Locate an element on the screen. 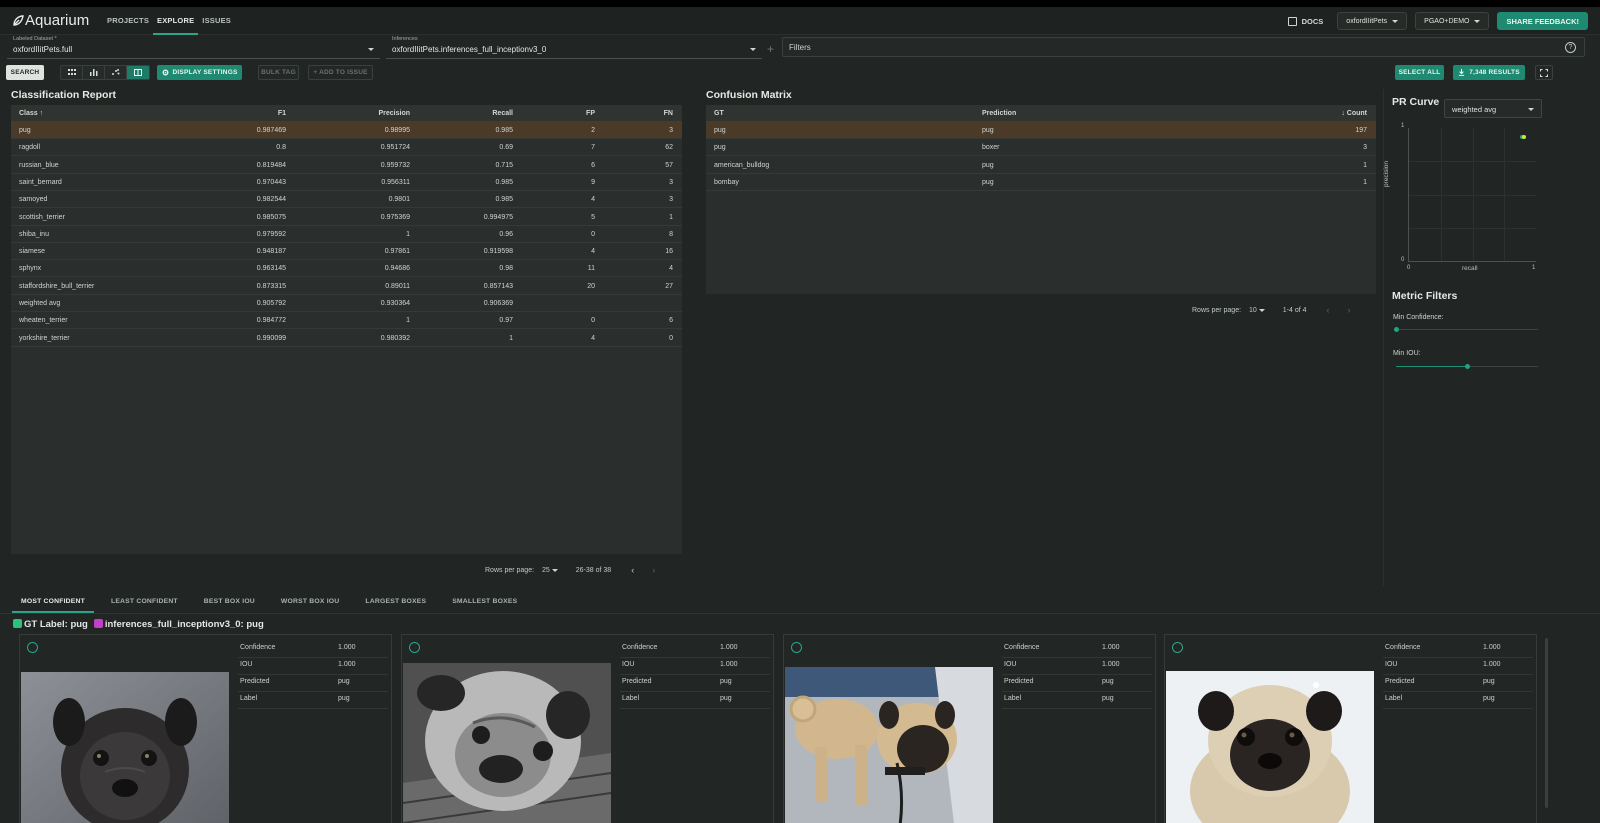 The image size is (1600, 823). tab-worst-box-iou: WORST BOX IOU is located at coordinates (310, 603).